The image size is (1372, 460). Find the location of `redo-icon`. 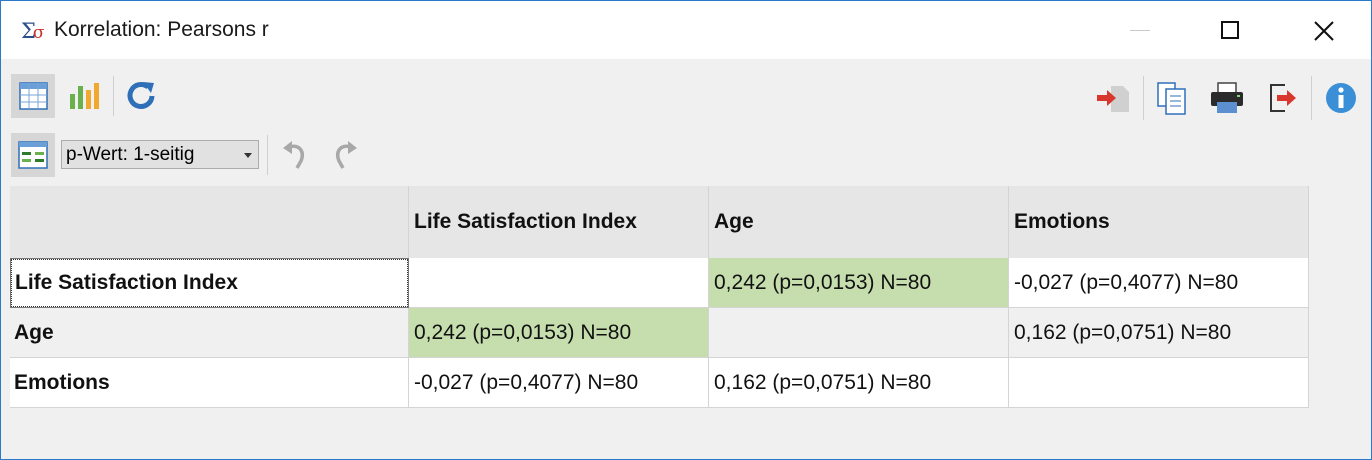

redo-icon is located at coordinates (346, 155).